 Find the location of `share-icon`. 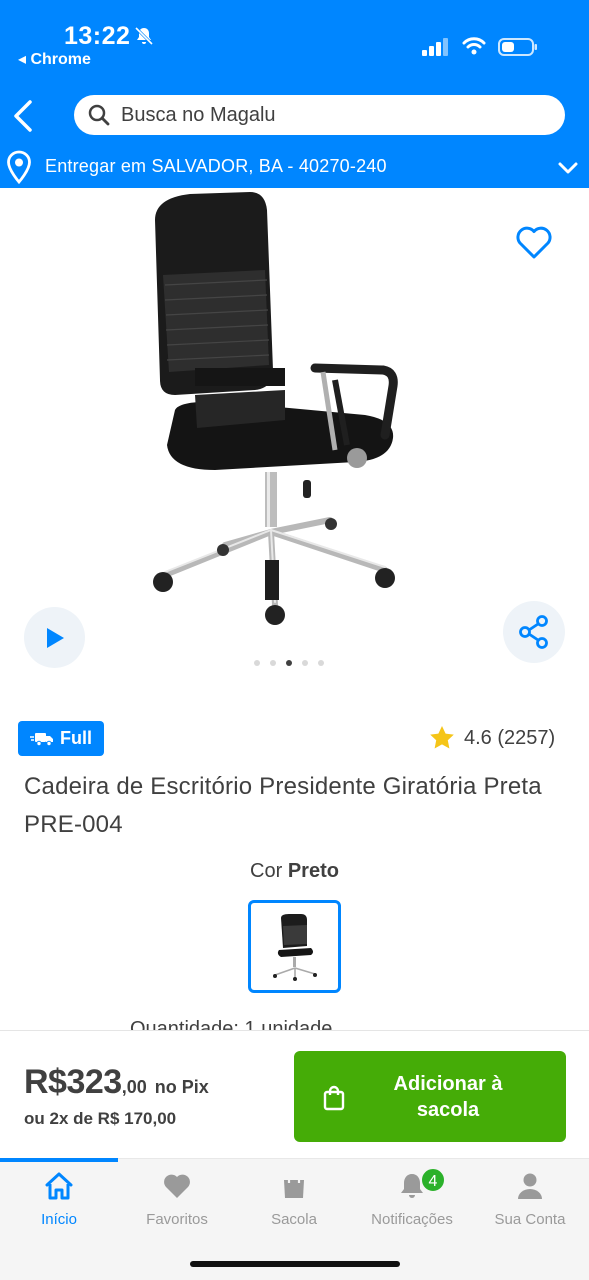

share-icon is located at coordinates (533, 632).